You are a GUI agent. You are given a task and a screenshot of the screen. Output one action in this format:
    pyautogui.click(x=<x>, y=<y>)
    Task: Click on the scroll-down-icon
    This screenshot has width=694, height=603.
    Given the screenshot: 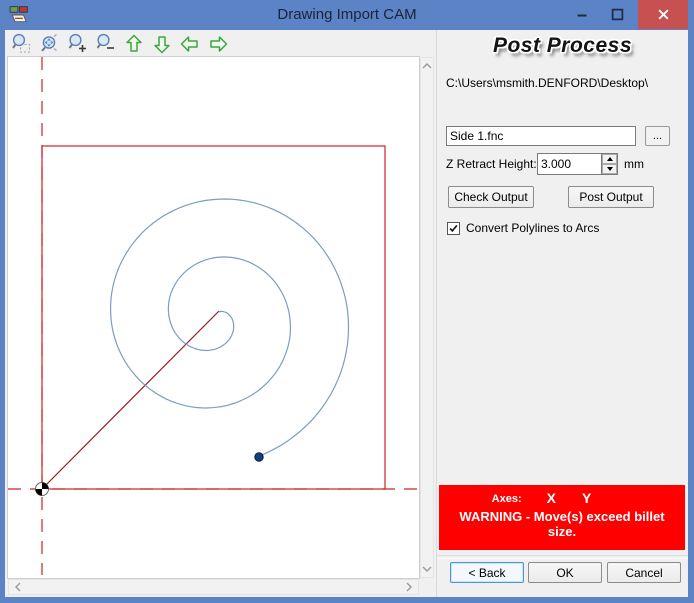 What is the action you would take?
    pyautogui.click(x=427, y=569)
    